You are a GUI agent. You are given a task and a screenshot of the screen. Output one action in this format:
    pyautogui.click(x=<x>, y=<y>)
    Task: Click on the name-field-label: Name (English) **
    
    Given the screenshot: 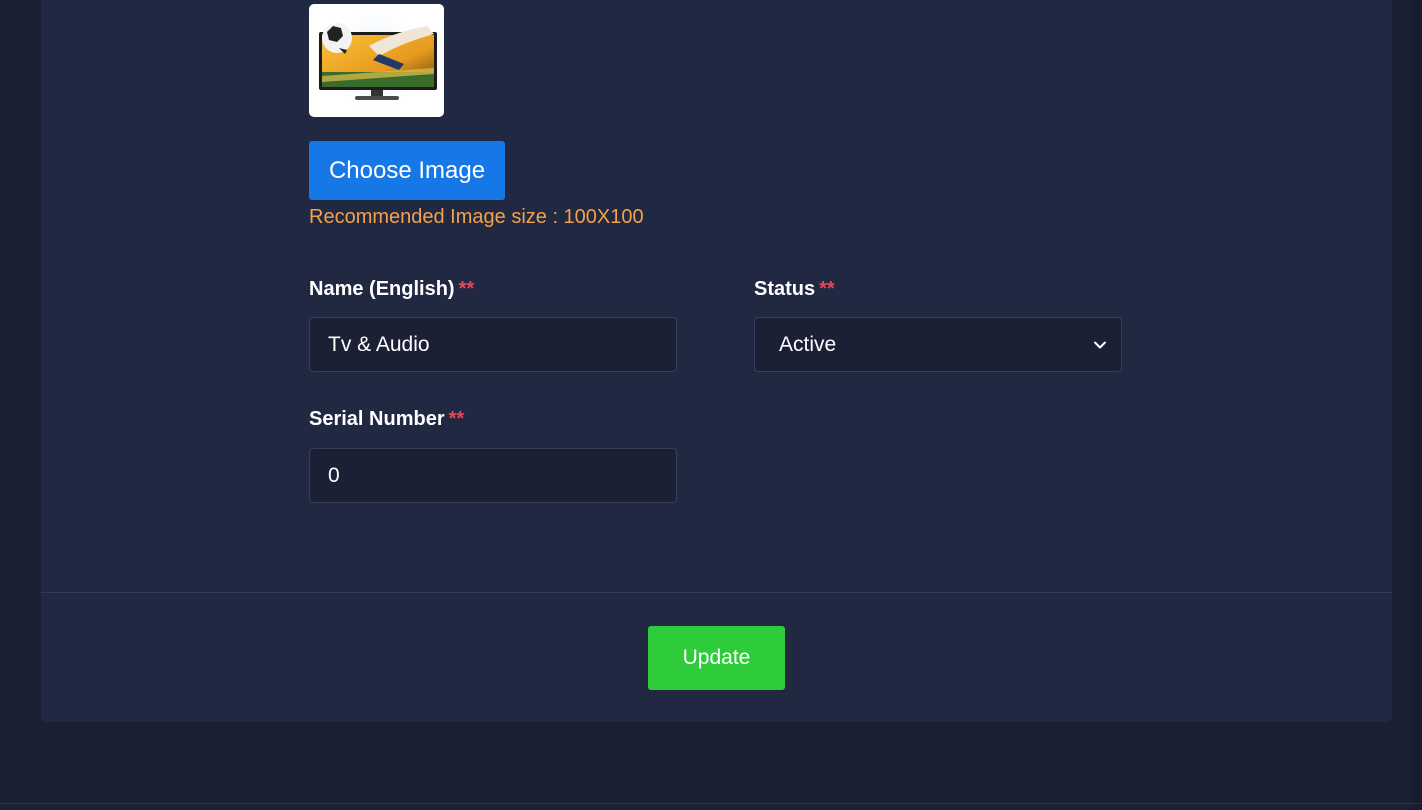 What is the action you would take?
    pyautogui.click(x=391, y=289)
    